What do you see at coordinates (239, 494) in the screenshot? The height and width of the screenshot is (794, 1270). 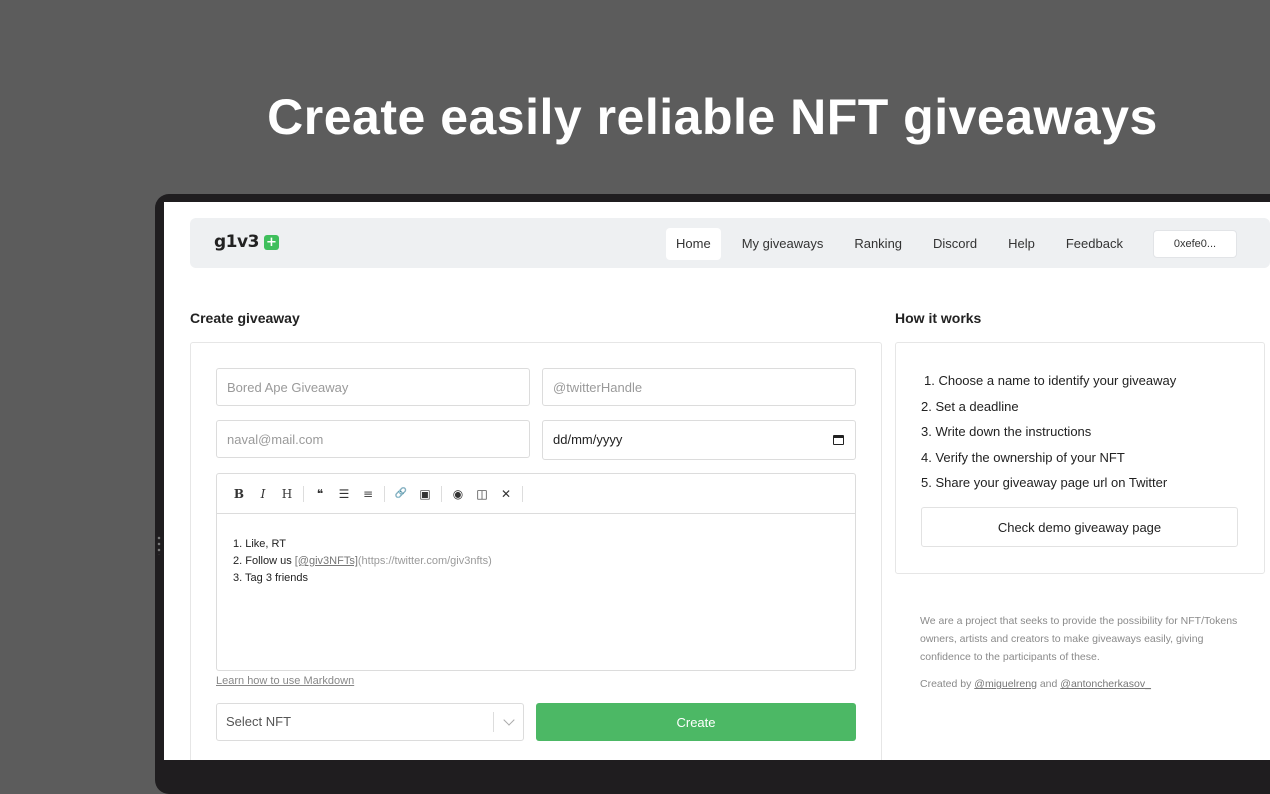 I see `bold-icon: B` at bounding box center [239, 494].